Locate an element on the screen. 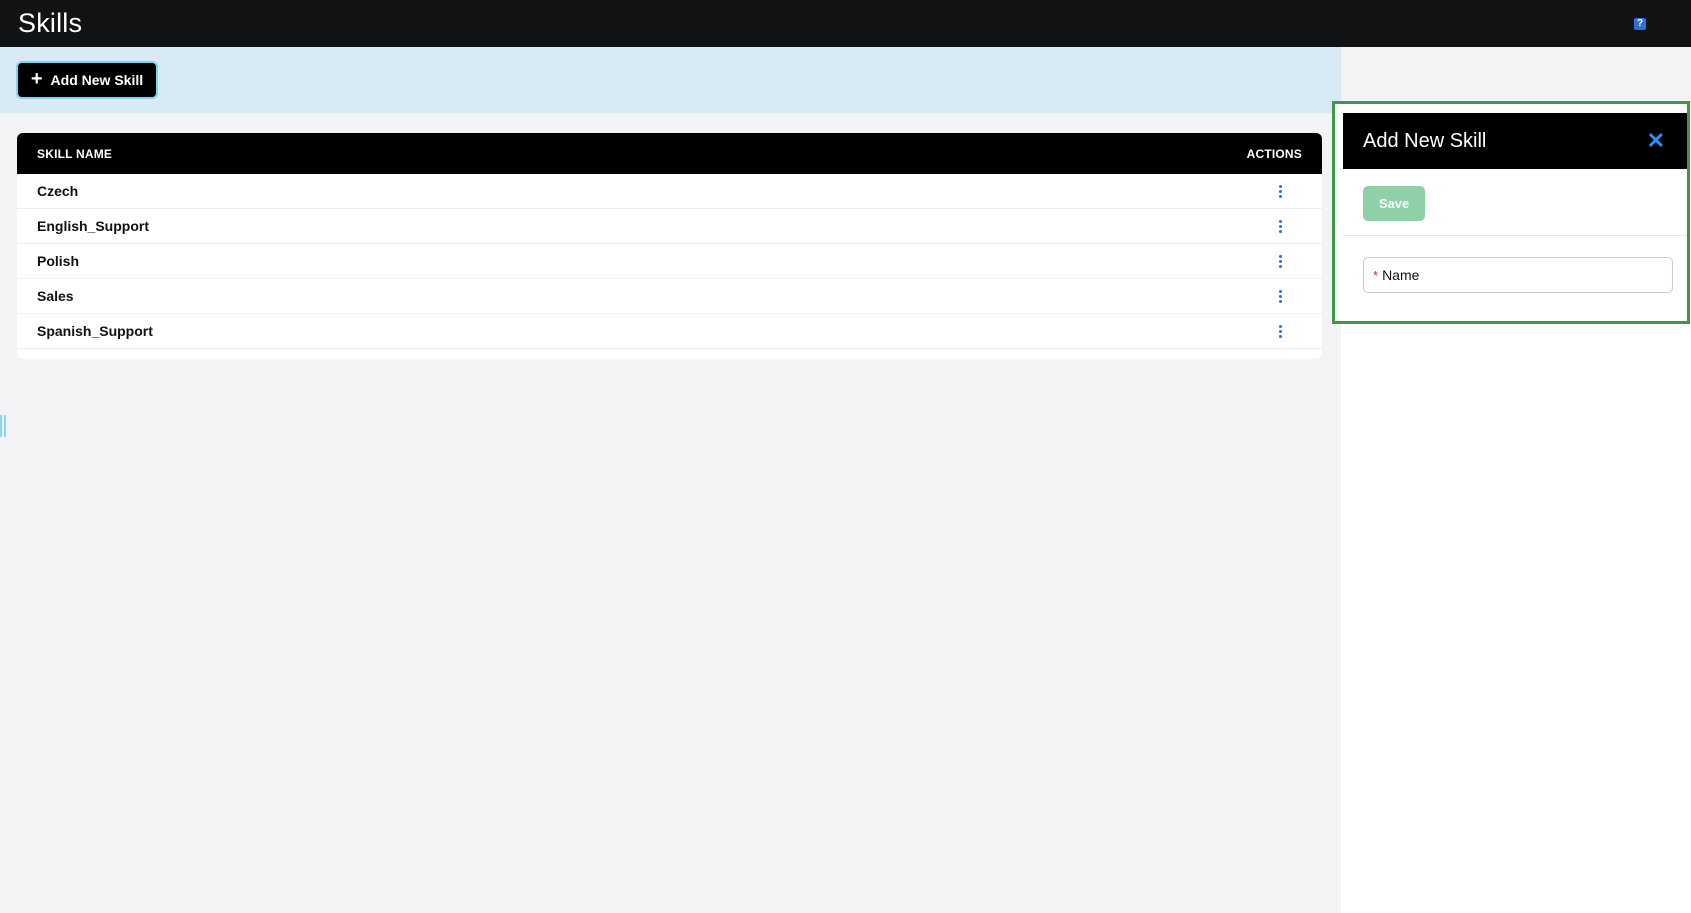  collapse-handle-icon is located at coordinates (3, 426).